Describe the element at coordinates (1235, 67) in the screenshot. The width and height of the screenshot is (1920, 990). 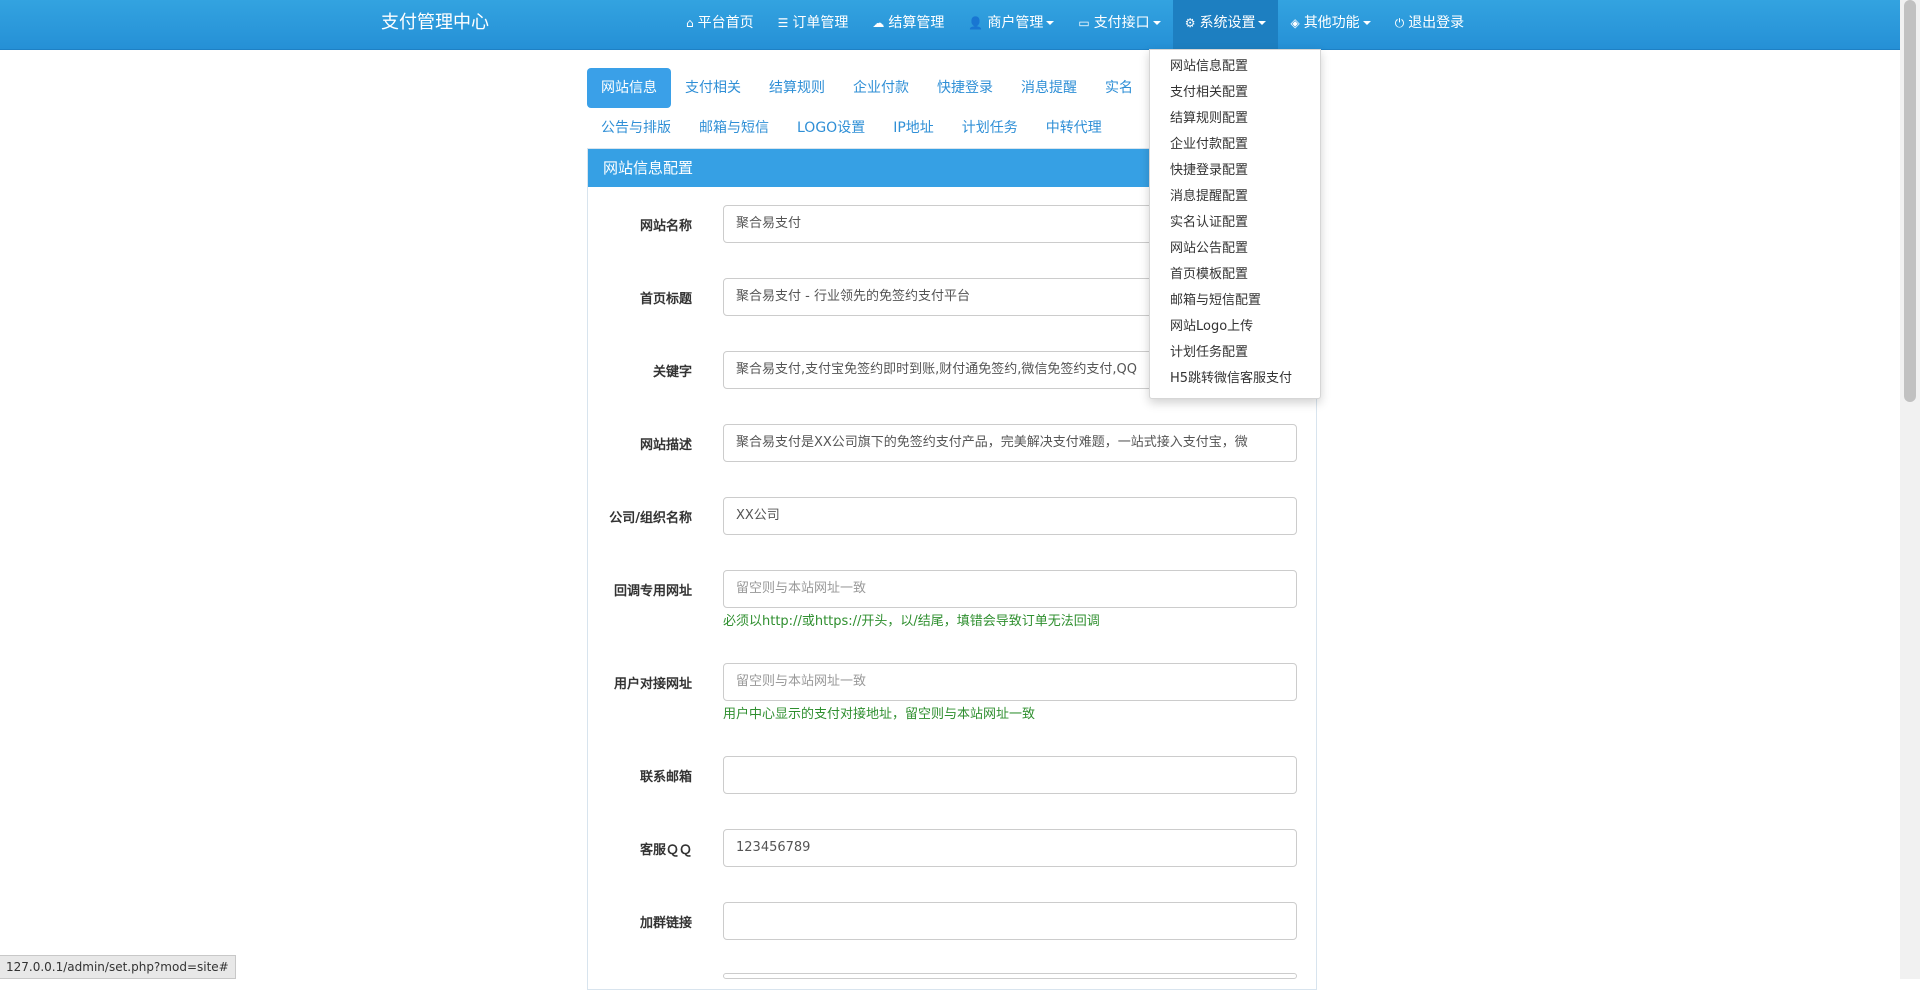
I see `dropdown-item-0: 网站信息配置` at that location.